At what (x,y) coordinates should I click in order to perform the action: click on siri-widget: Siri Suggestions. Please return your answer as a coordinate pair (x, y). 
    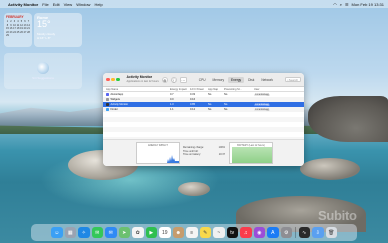
    Looking at the image, I should click on (43, 71).